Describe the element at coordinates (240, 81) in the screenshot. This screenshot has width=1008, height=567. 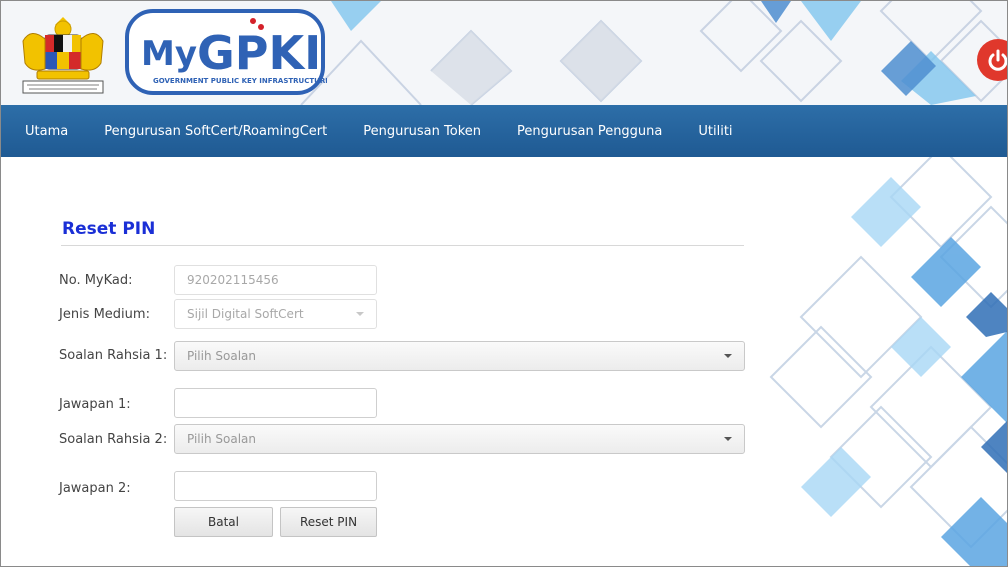
I see `svg-text:GOVERNMENT PUBLIC KEY INFRASTR: GOVERNMENT PUBLIC KEY INFRASTRUCTURE` at that location.